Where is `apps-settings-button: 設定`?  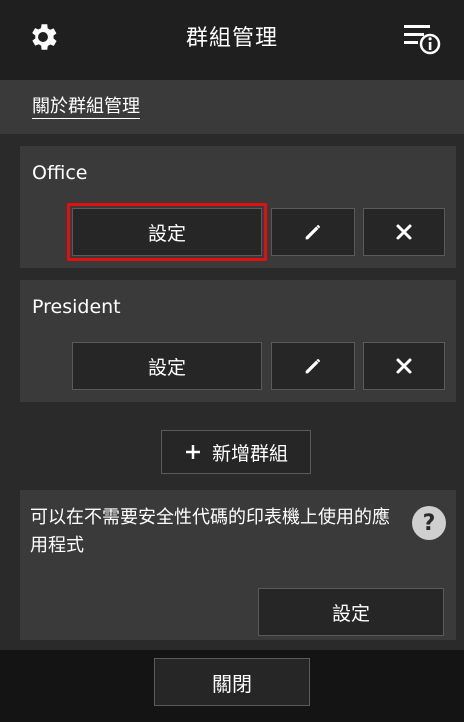 apps-settings-button: 設定 is located at coordinates (351, 612).